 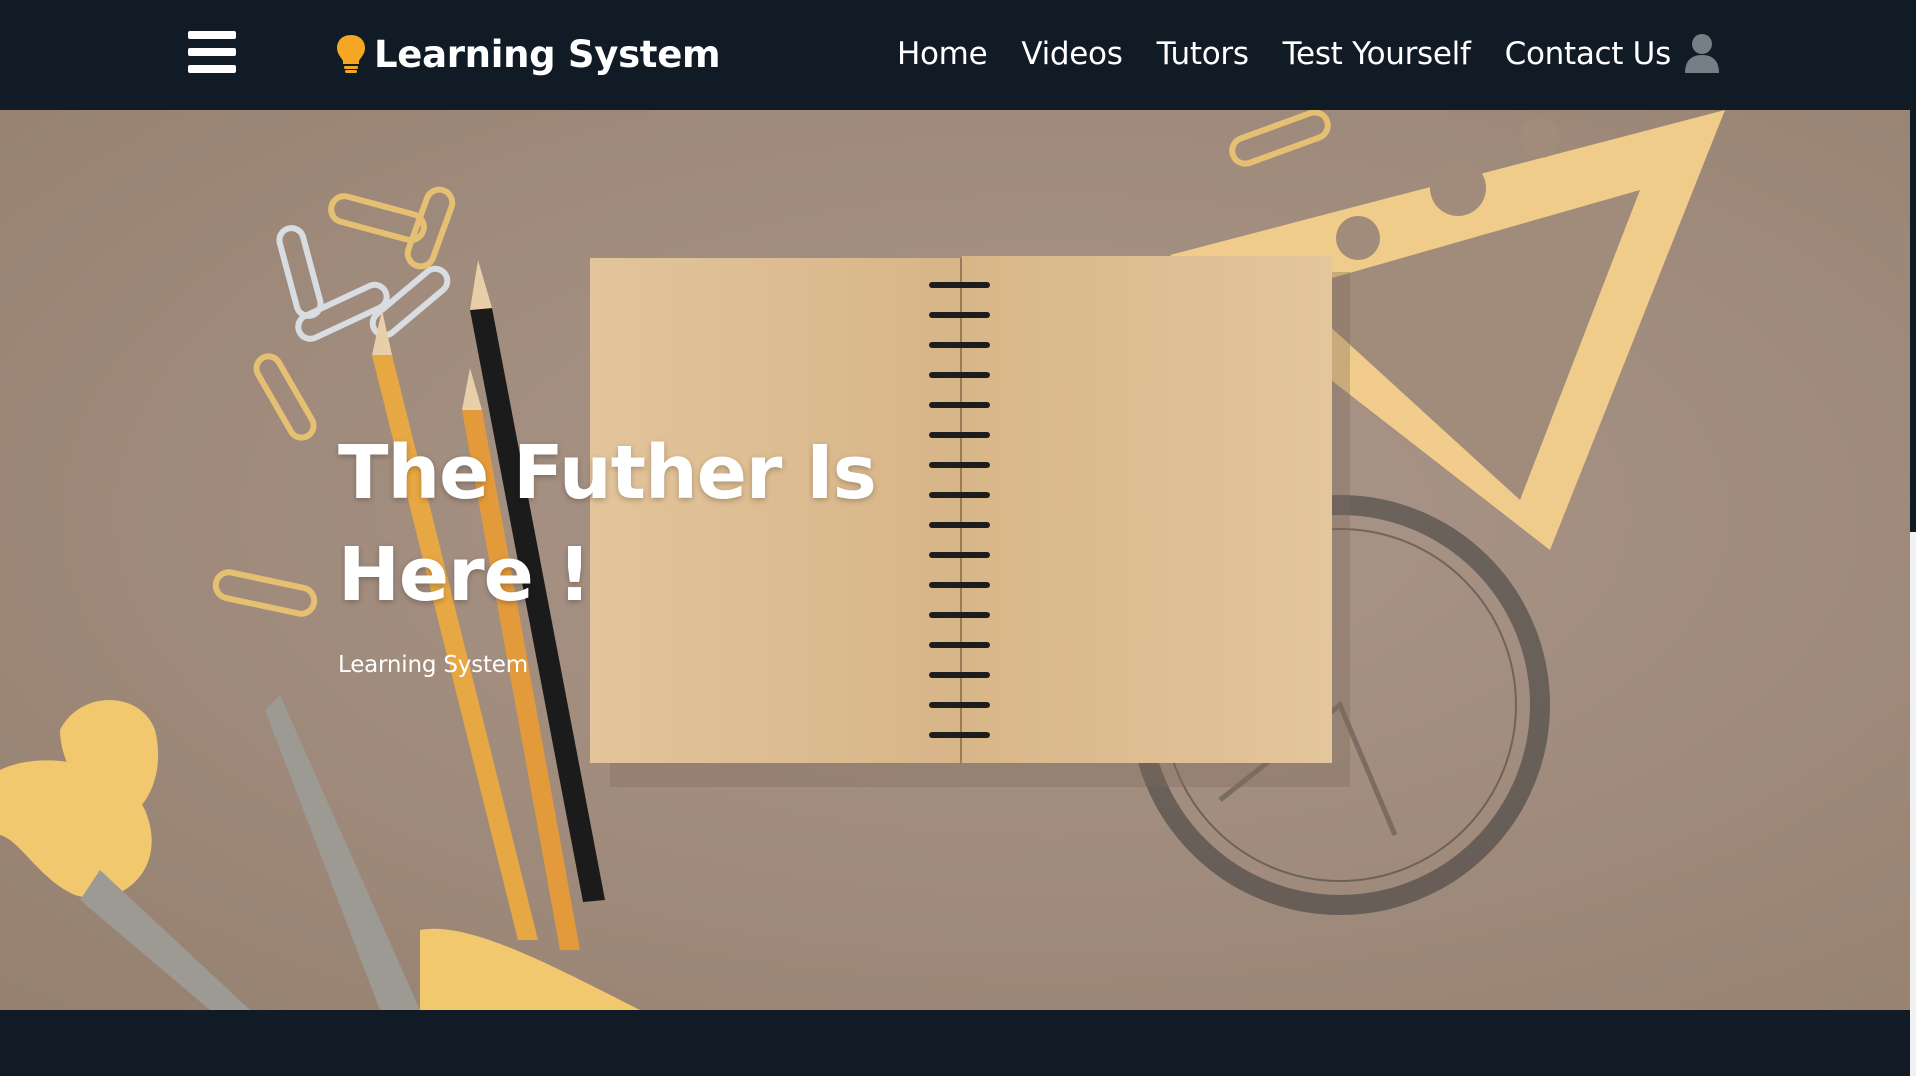 I want to click on nav-link-tutors: Tutors, so click(x=1203, y=54).